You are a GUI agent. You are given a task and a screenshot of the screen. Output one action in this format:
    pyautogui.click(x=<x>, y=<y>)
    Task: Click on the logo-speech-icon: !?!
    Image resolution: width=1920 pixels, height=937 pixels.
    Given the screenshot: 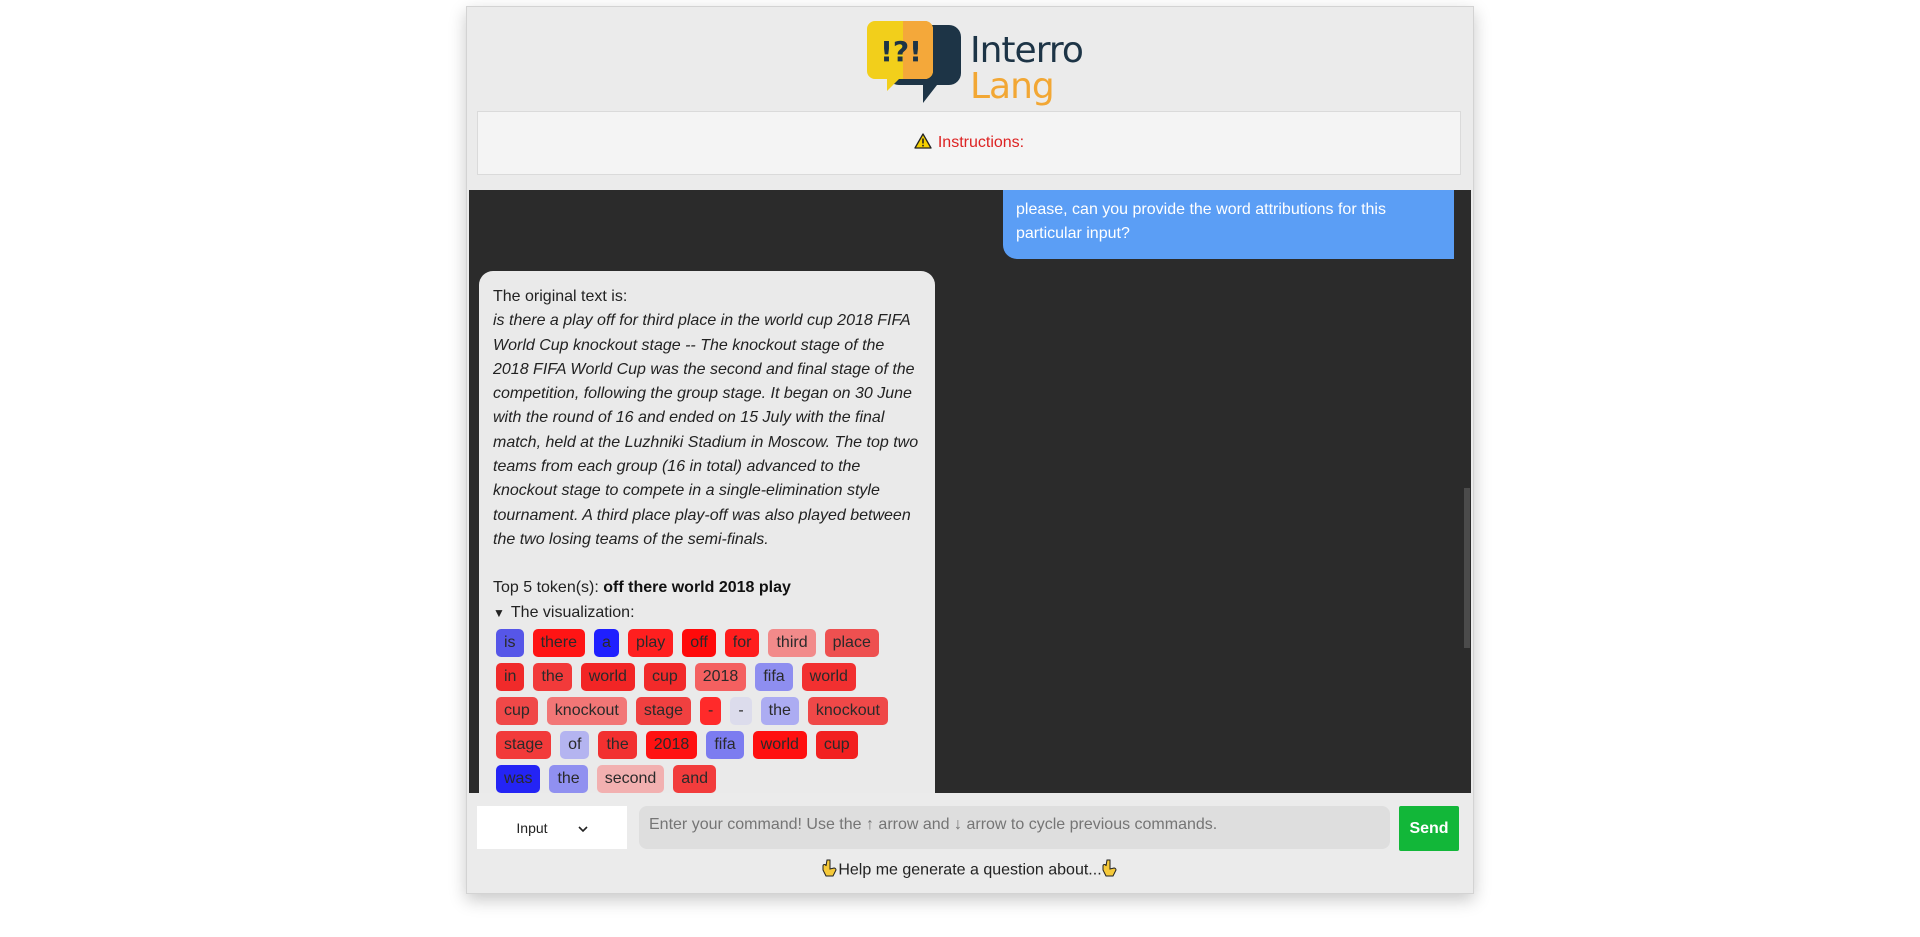 What is the action you would take?
    pyautogui.click(x=914, y=62)
    